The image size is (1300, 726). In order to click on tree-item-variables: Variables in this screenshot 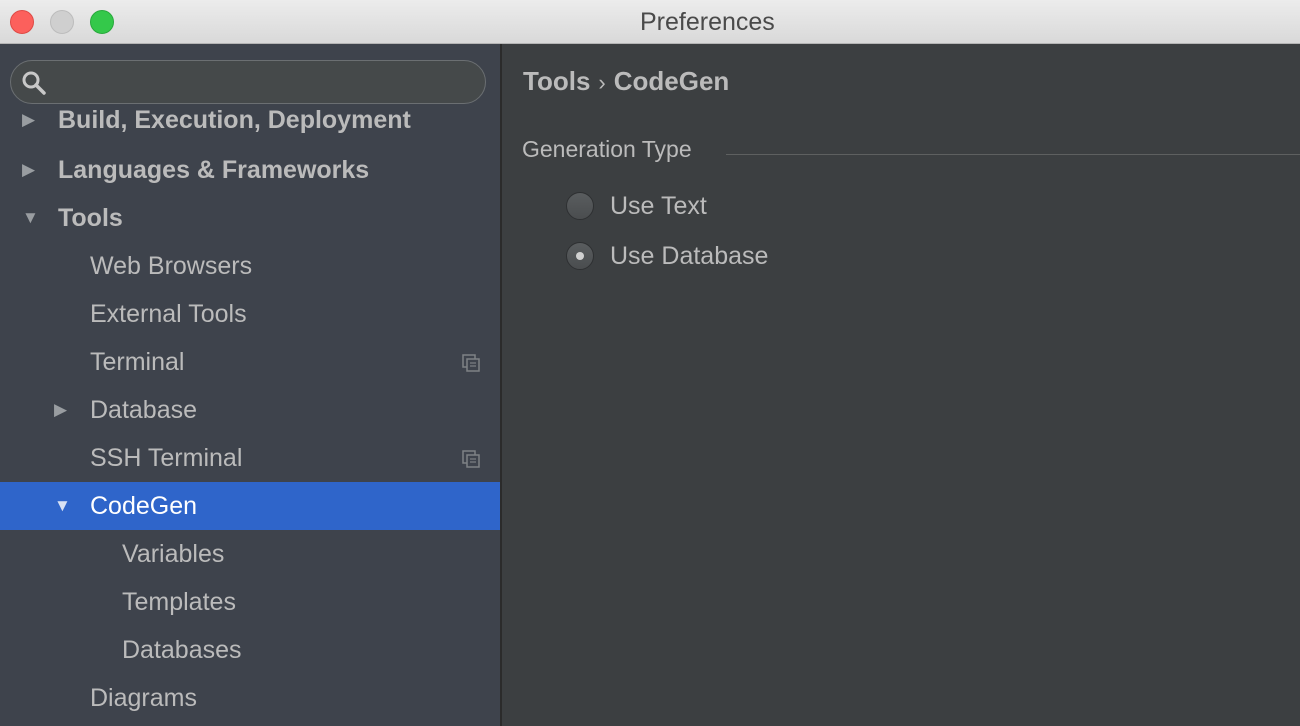, I will do `click(250, 554)`.